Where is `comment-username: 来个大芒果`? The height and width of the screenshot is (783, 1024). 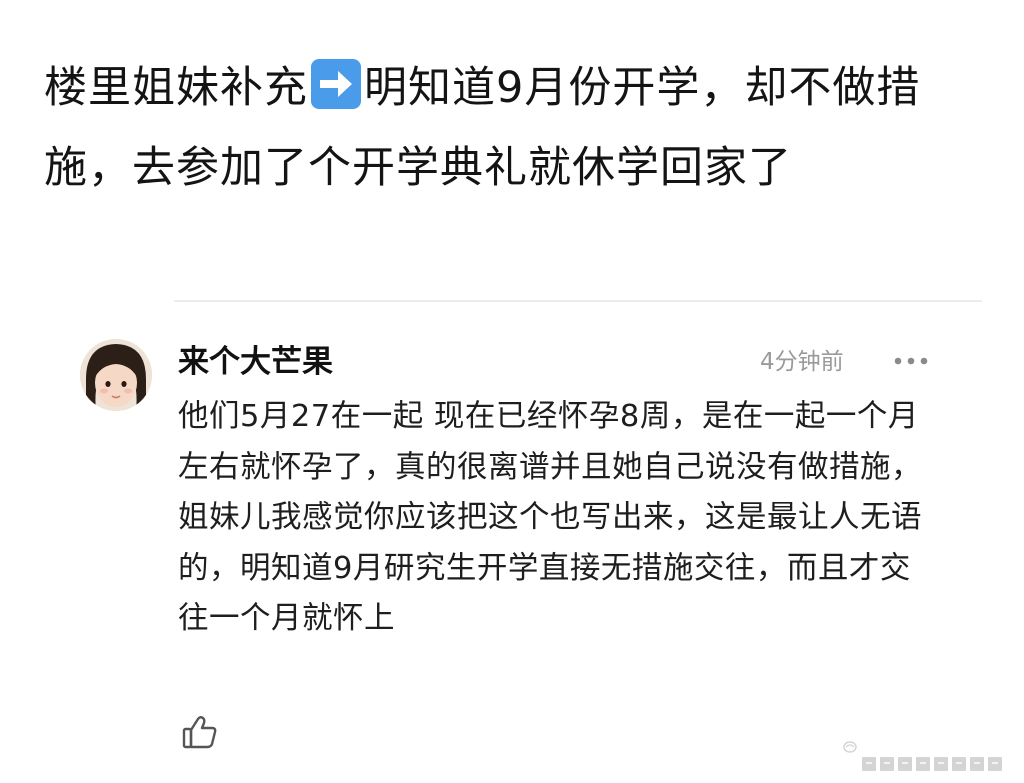 comment-username: 来个大芒果 is located at coordinates (255, 362).